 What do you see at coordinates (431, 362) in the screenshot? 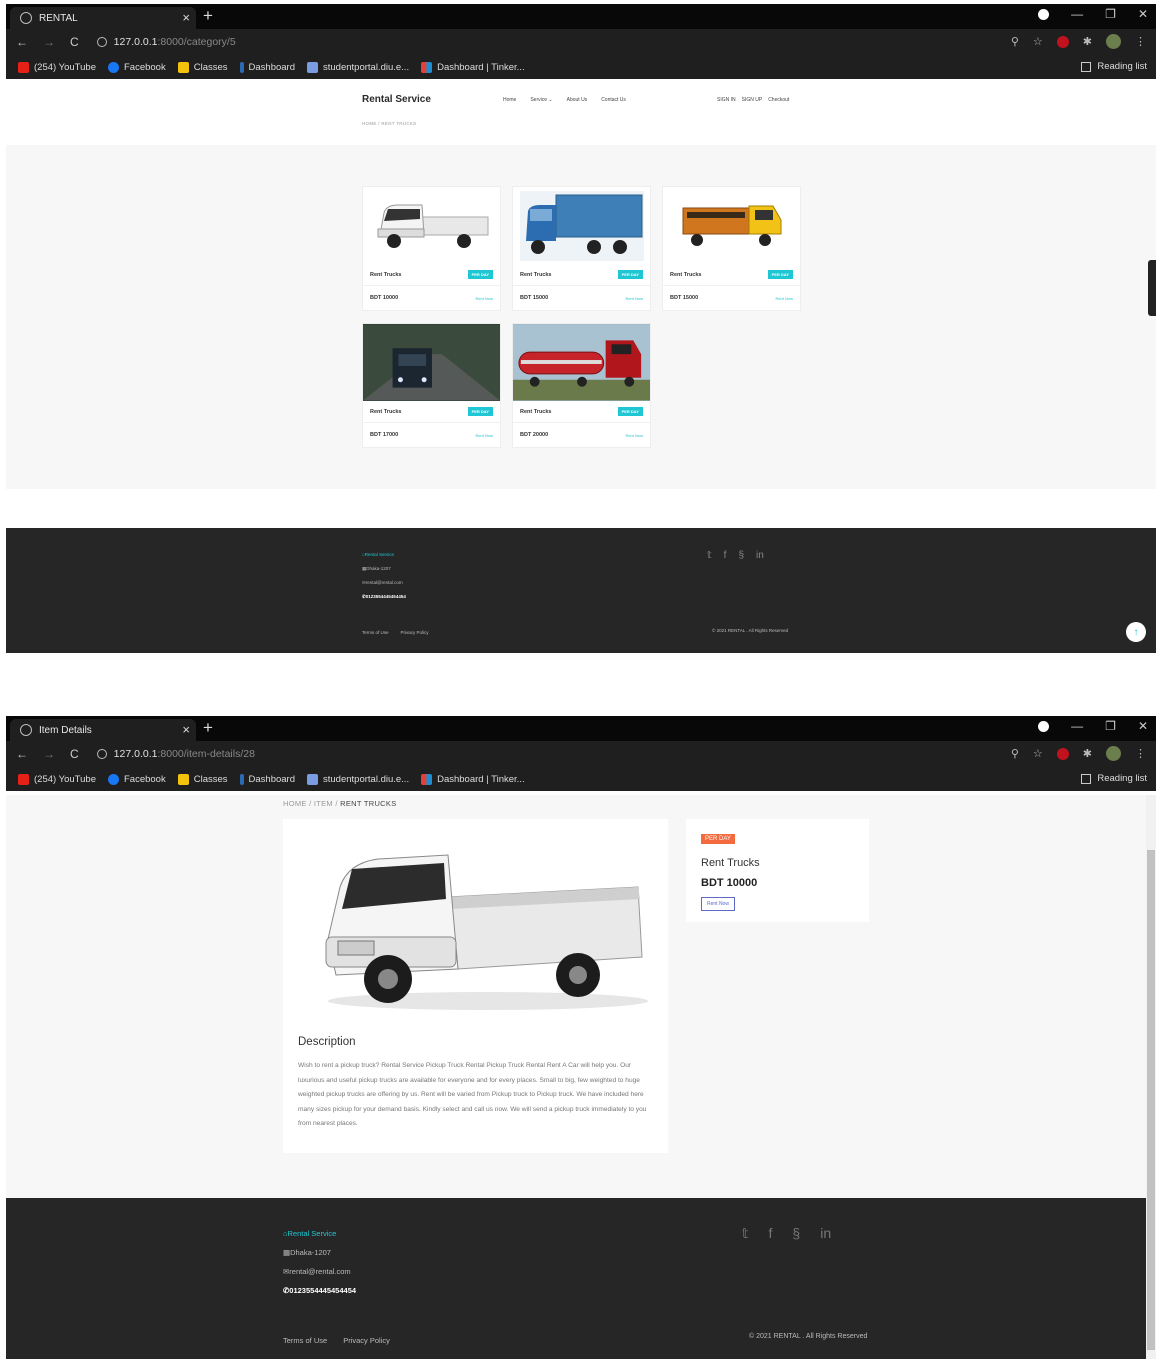
I see `night-truck-image` at bounding box center [431, 362].